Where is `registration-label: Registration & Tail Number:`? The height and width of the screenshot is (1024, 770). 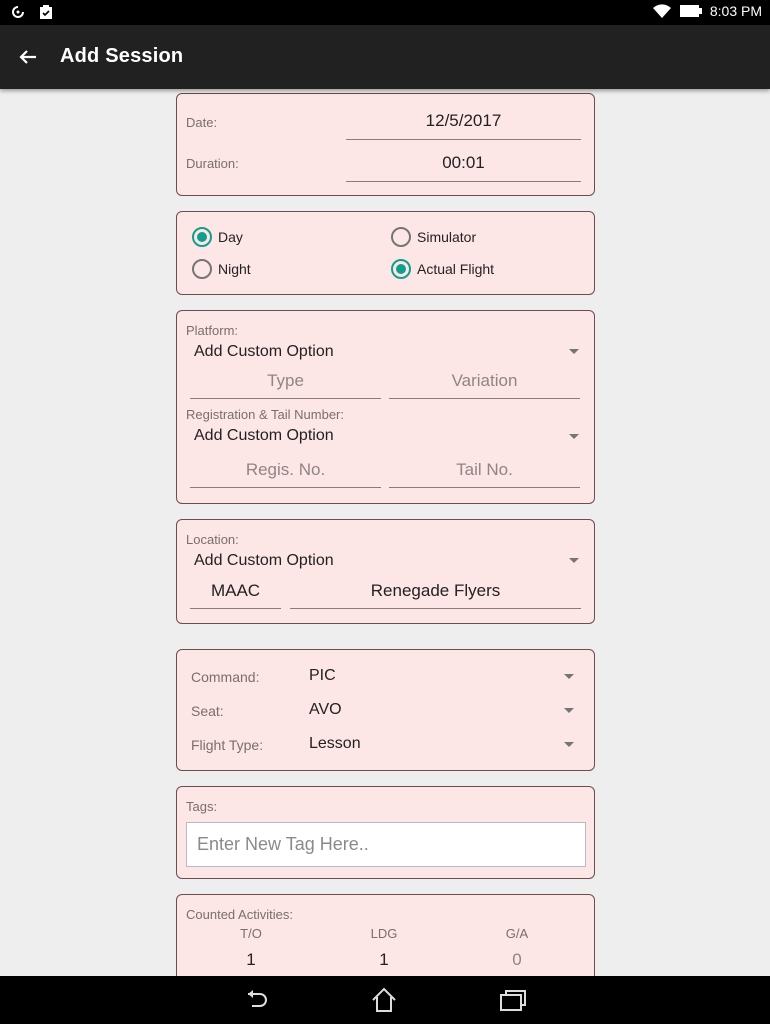 registration-label: Registration & Tail Number: is located at coordinates (265, 414).